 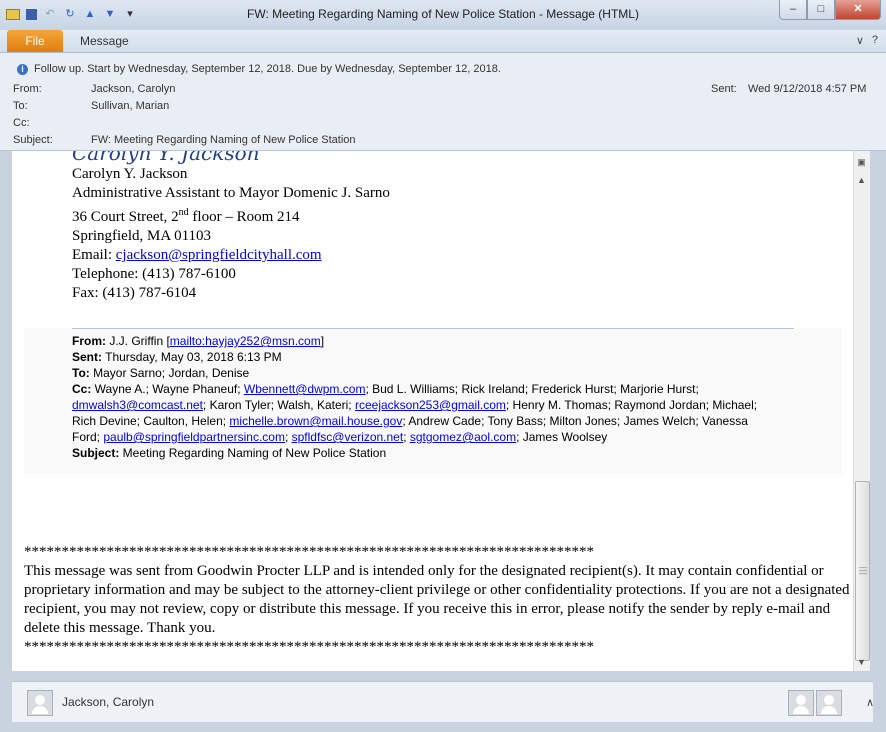 What do you see at coordinates (166, 158) in the screenshot?
I see `signature-script: Carolyn Y. Jackson` at bounding box center [166, 158].